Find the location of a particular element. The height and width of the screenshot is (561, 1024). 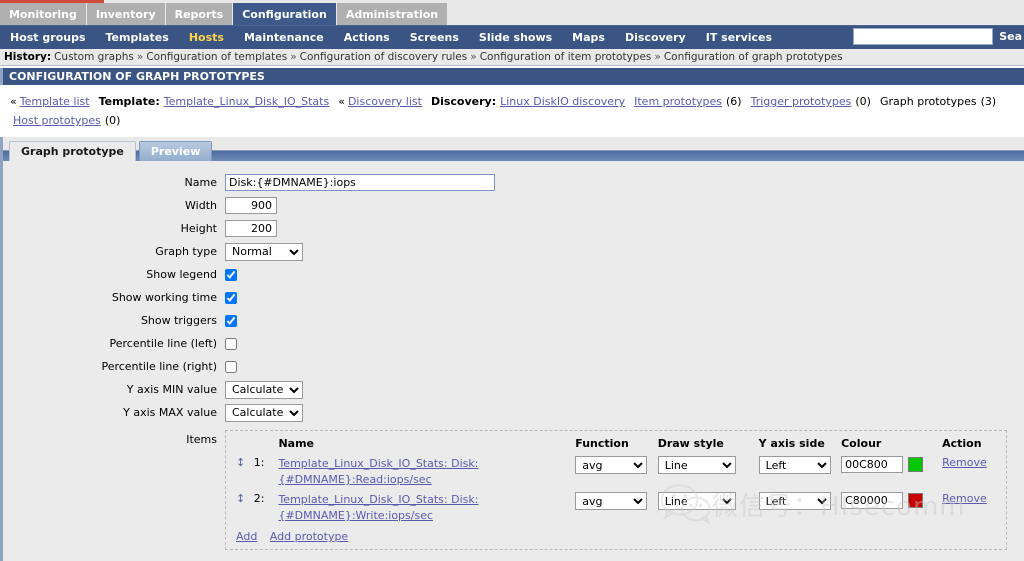

name-input is located at coordinates (360, 182).